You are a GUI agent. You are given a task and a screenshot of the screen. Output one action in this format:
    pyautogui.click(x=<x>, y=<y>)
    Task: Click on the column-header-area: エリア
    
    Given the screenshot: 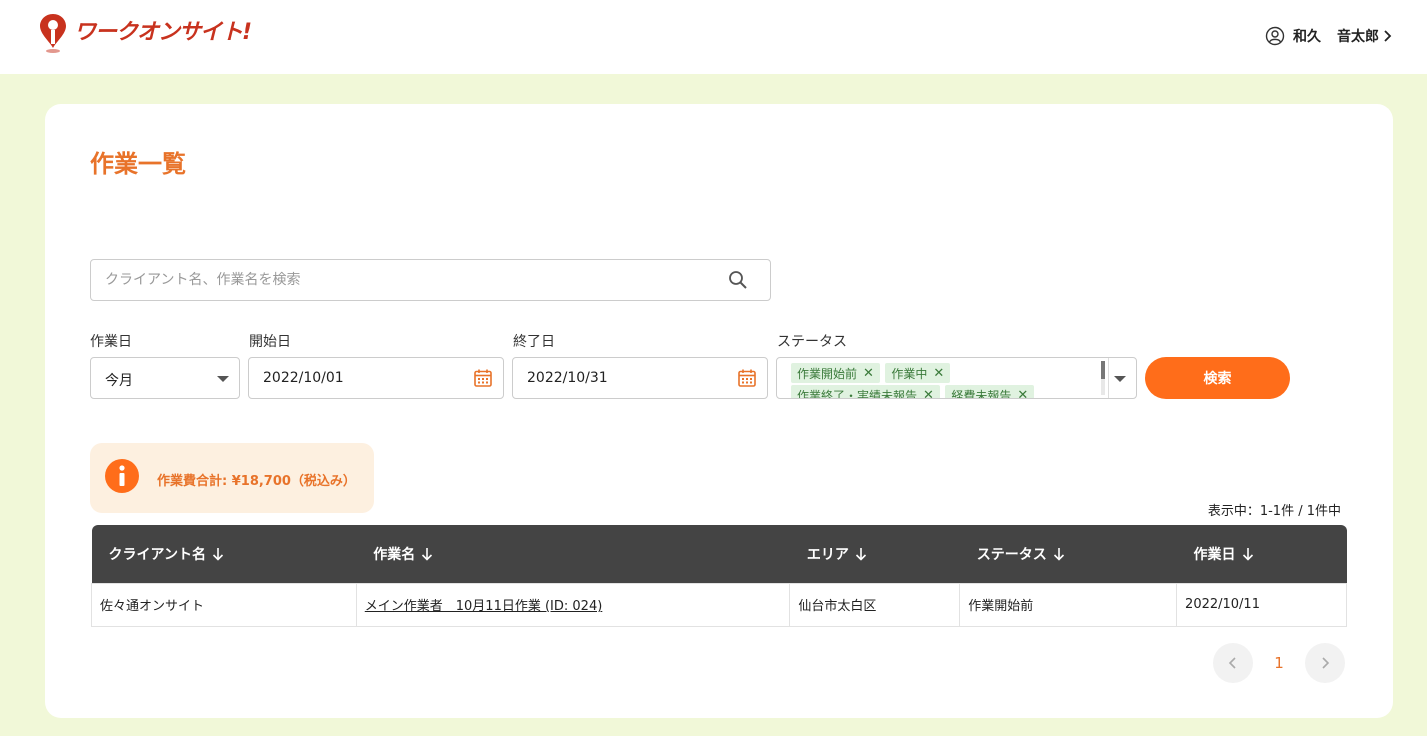 What is the action you would take?
    pyautogui.click(x=875, y=554)
    